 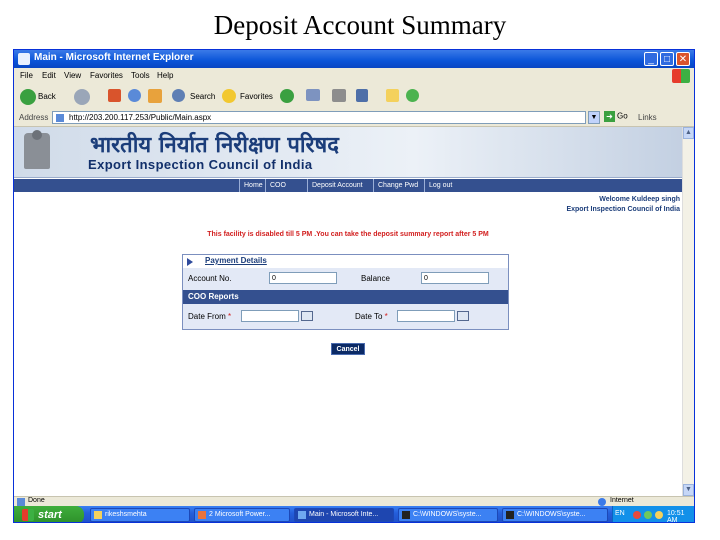 What do you see at coordinates (676, 516) in the screenshot?
I see `clock: 10:51 AM` at bounding box center [676, 516].